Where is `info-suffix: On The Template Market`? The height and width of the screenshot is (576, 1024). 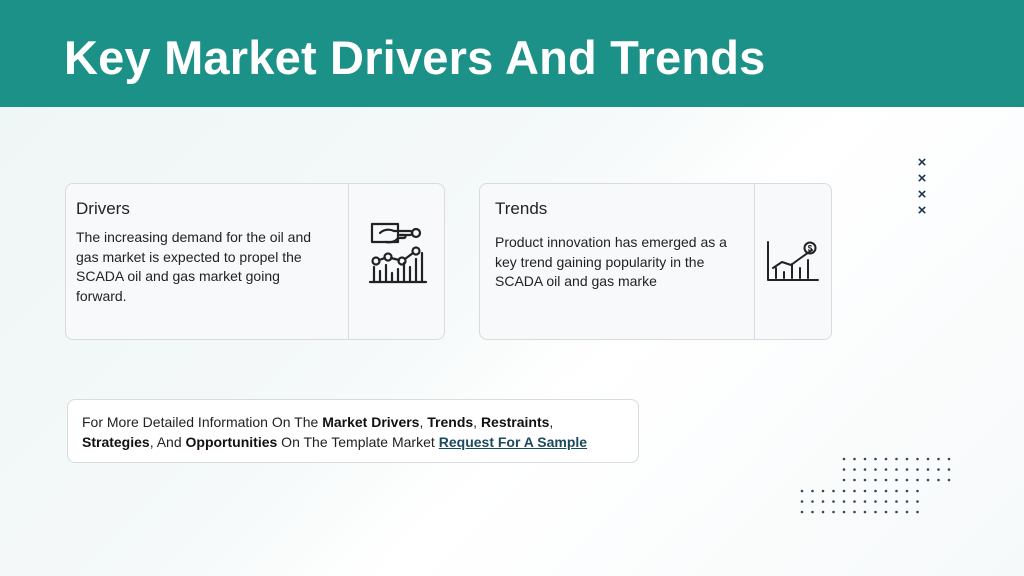
info-suffix: On The Template Market is located at coordinates (356, 442).